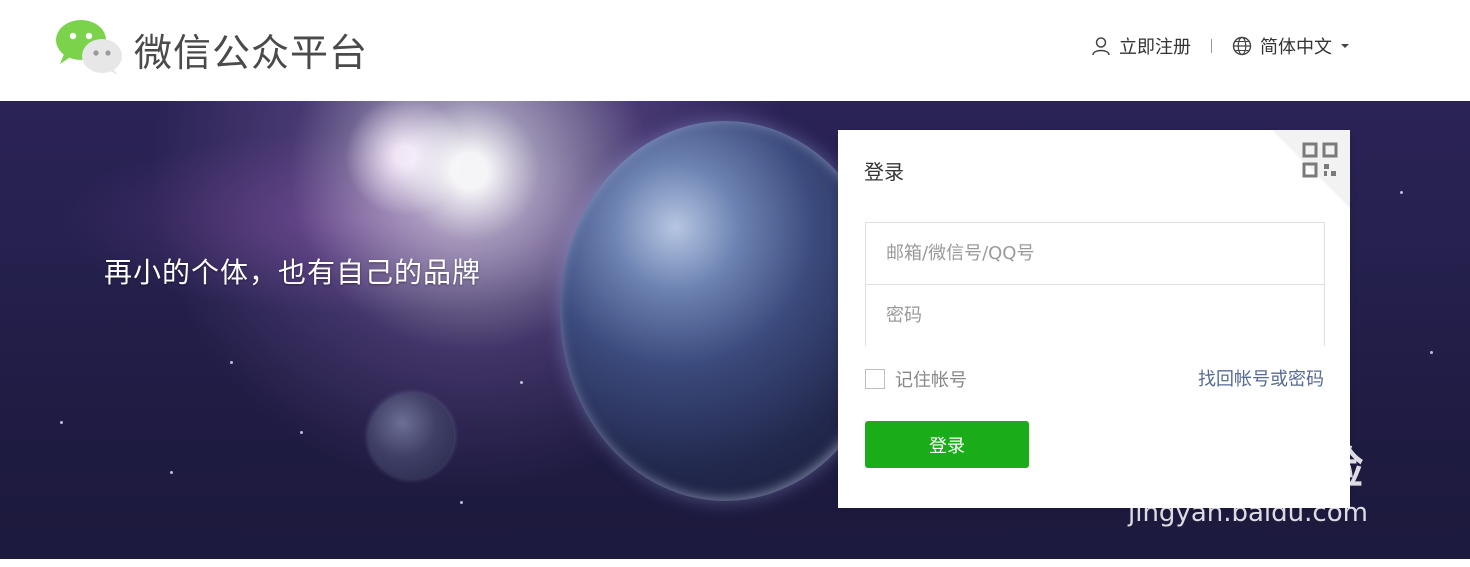 This screenshot has width=1470, height=567. What do you see at coordinates (1345, 46) in the screenshot?
I see `caret-down-icon` at bounding box center [1345, 46].